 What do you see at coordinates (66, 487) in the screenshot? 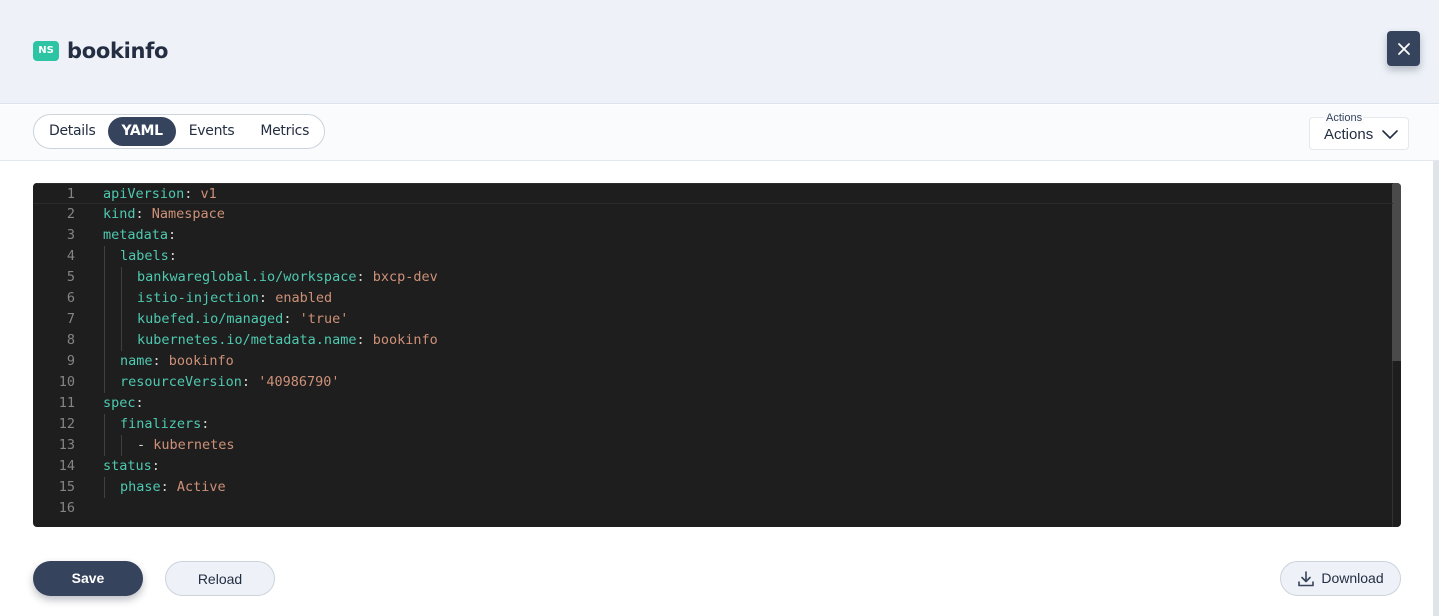
I see `line-number: 15` at bounding box center [66, 487].